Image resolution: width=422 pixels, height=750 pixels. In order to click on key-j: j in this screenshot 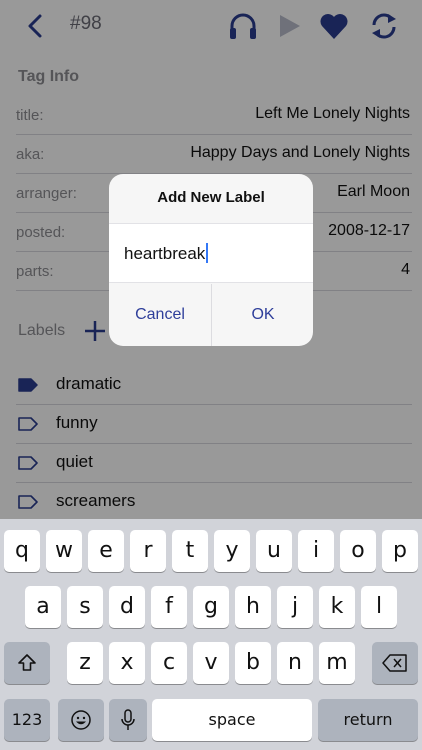, I will do `click(295, 607)`.